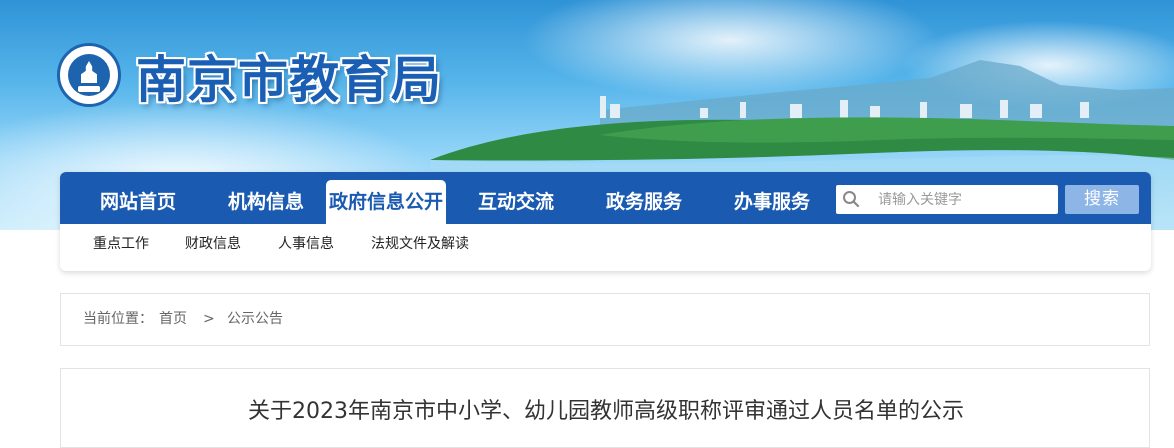  I want to click on nav-item-interaction: 互动交流, so click(516, 202).